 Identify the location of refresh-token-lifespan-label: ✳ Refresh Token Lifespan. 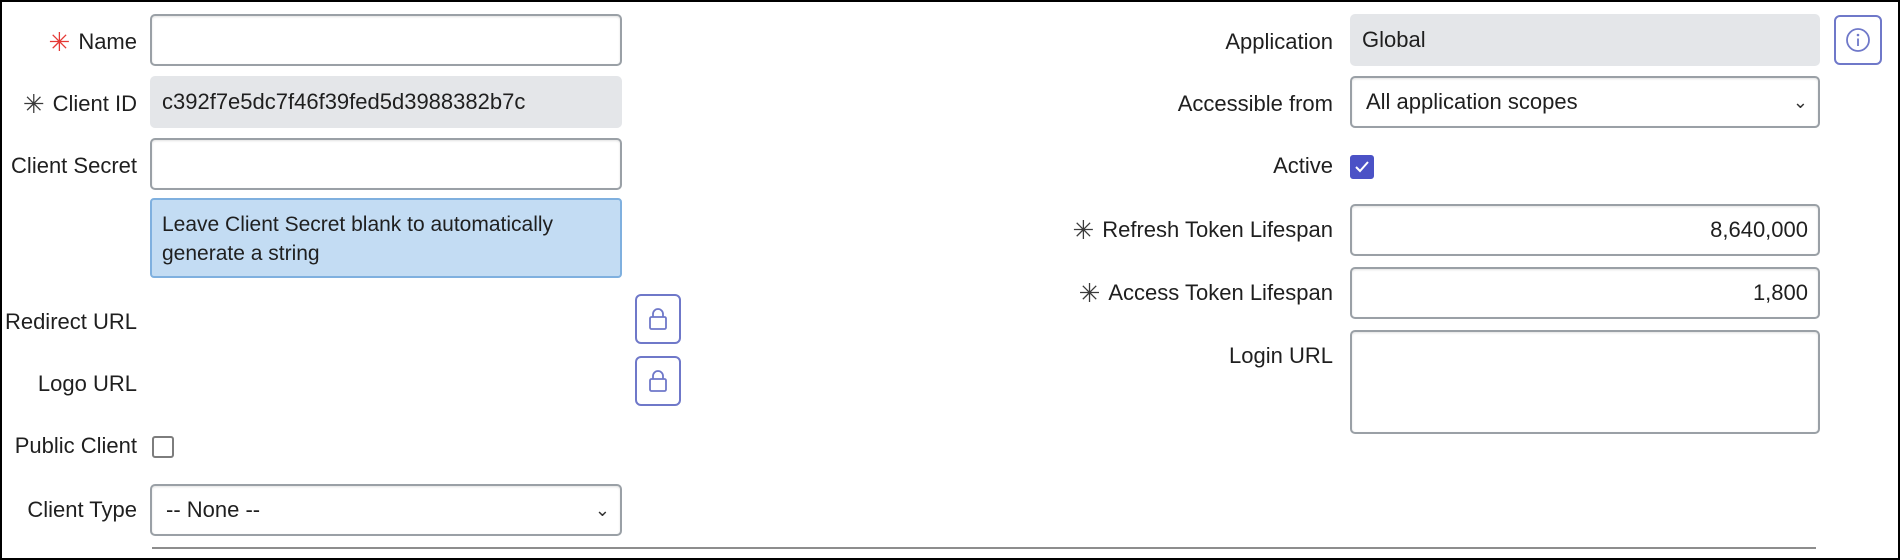
(1202, 230).